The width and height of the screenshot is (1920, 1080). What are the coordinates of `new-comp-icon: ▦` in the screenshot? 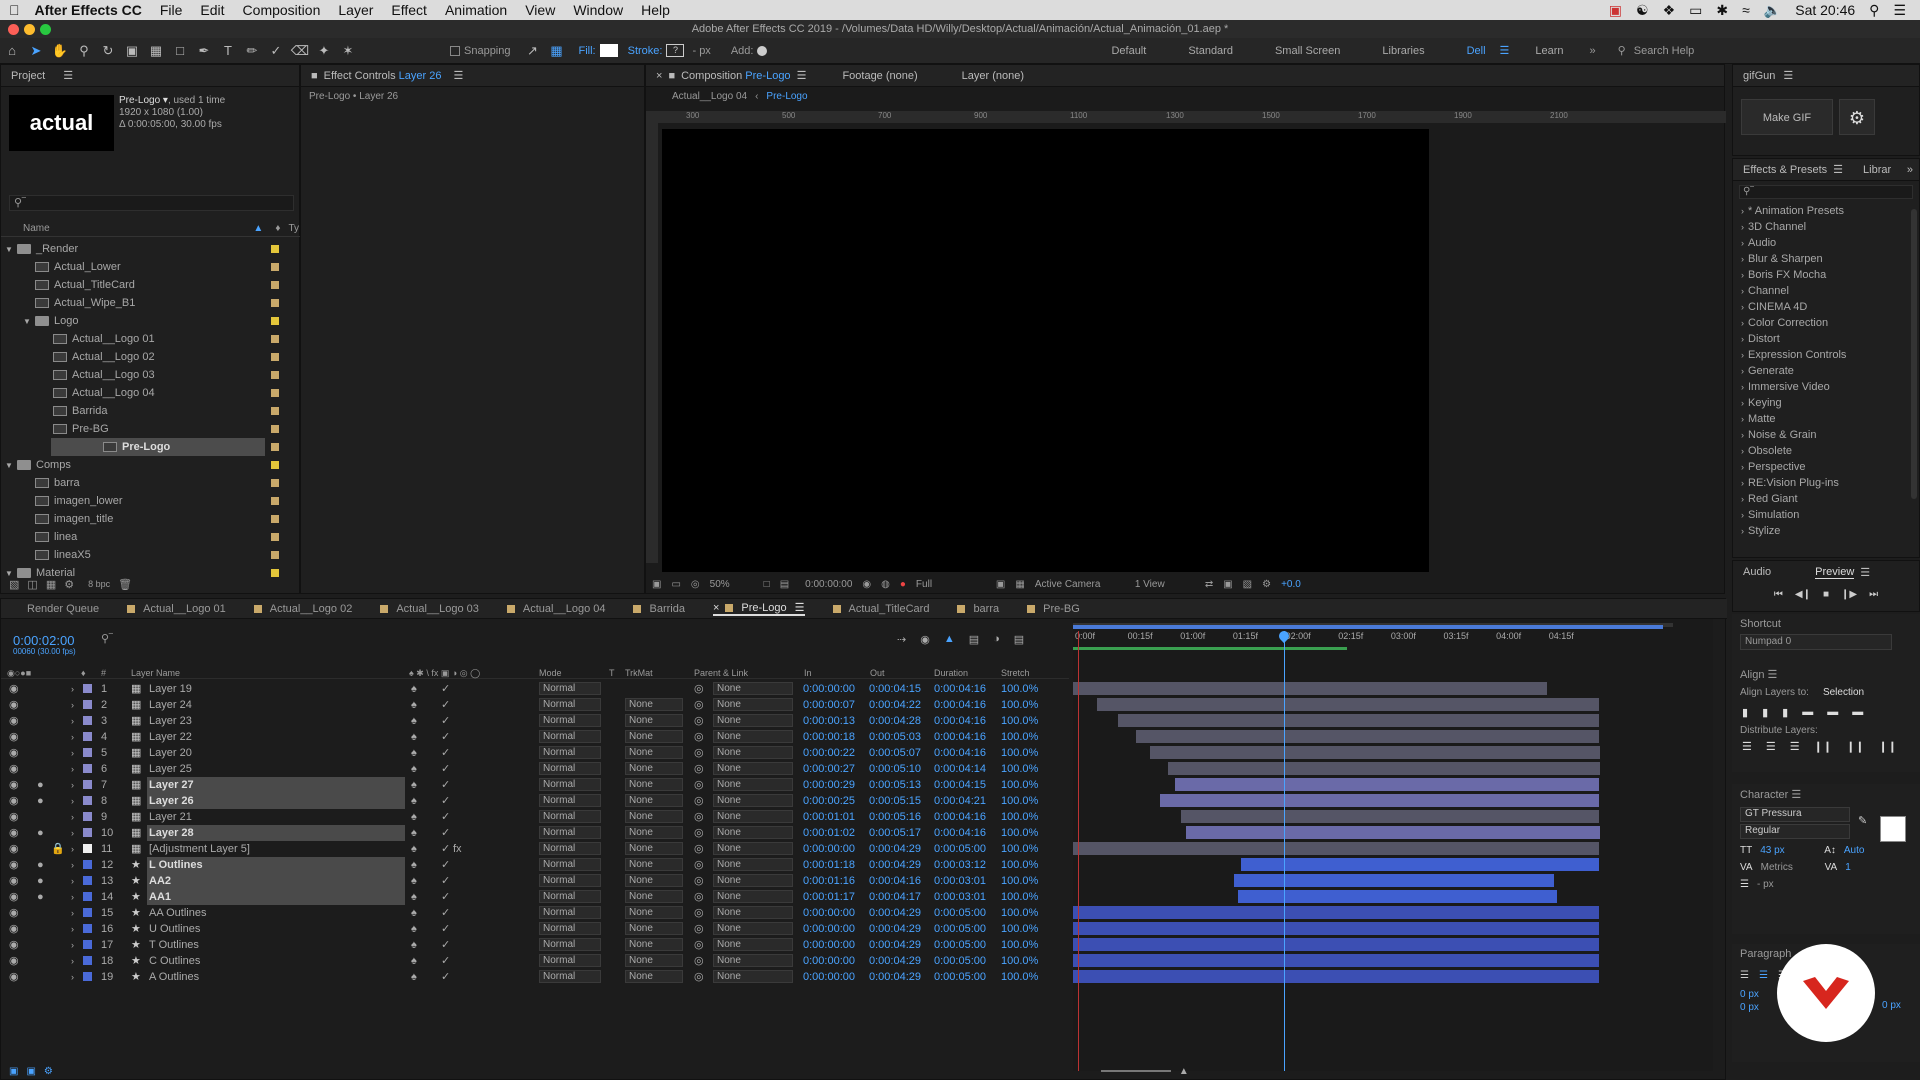 It's located at (51, 584).